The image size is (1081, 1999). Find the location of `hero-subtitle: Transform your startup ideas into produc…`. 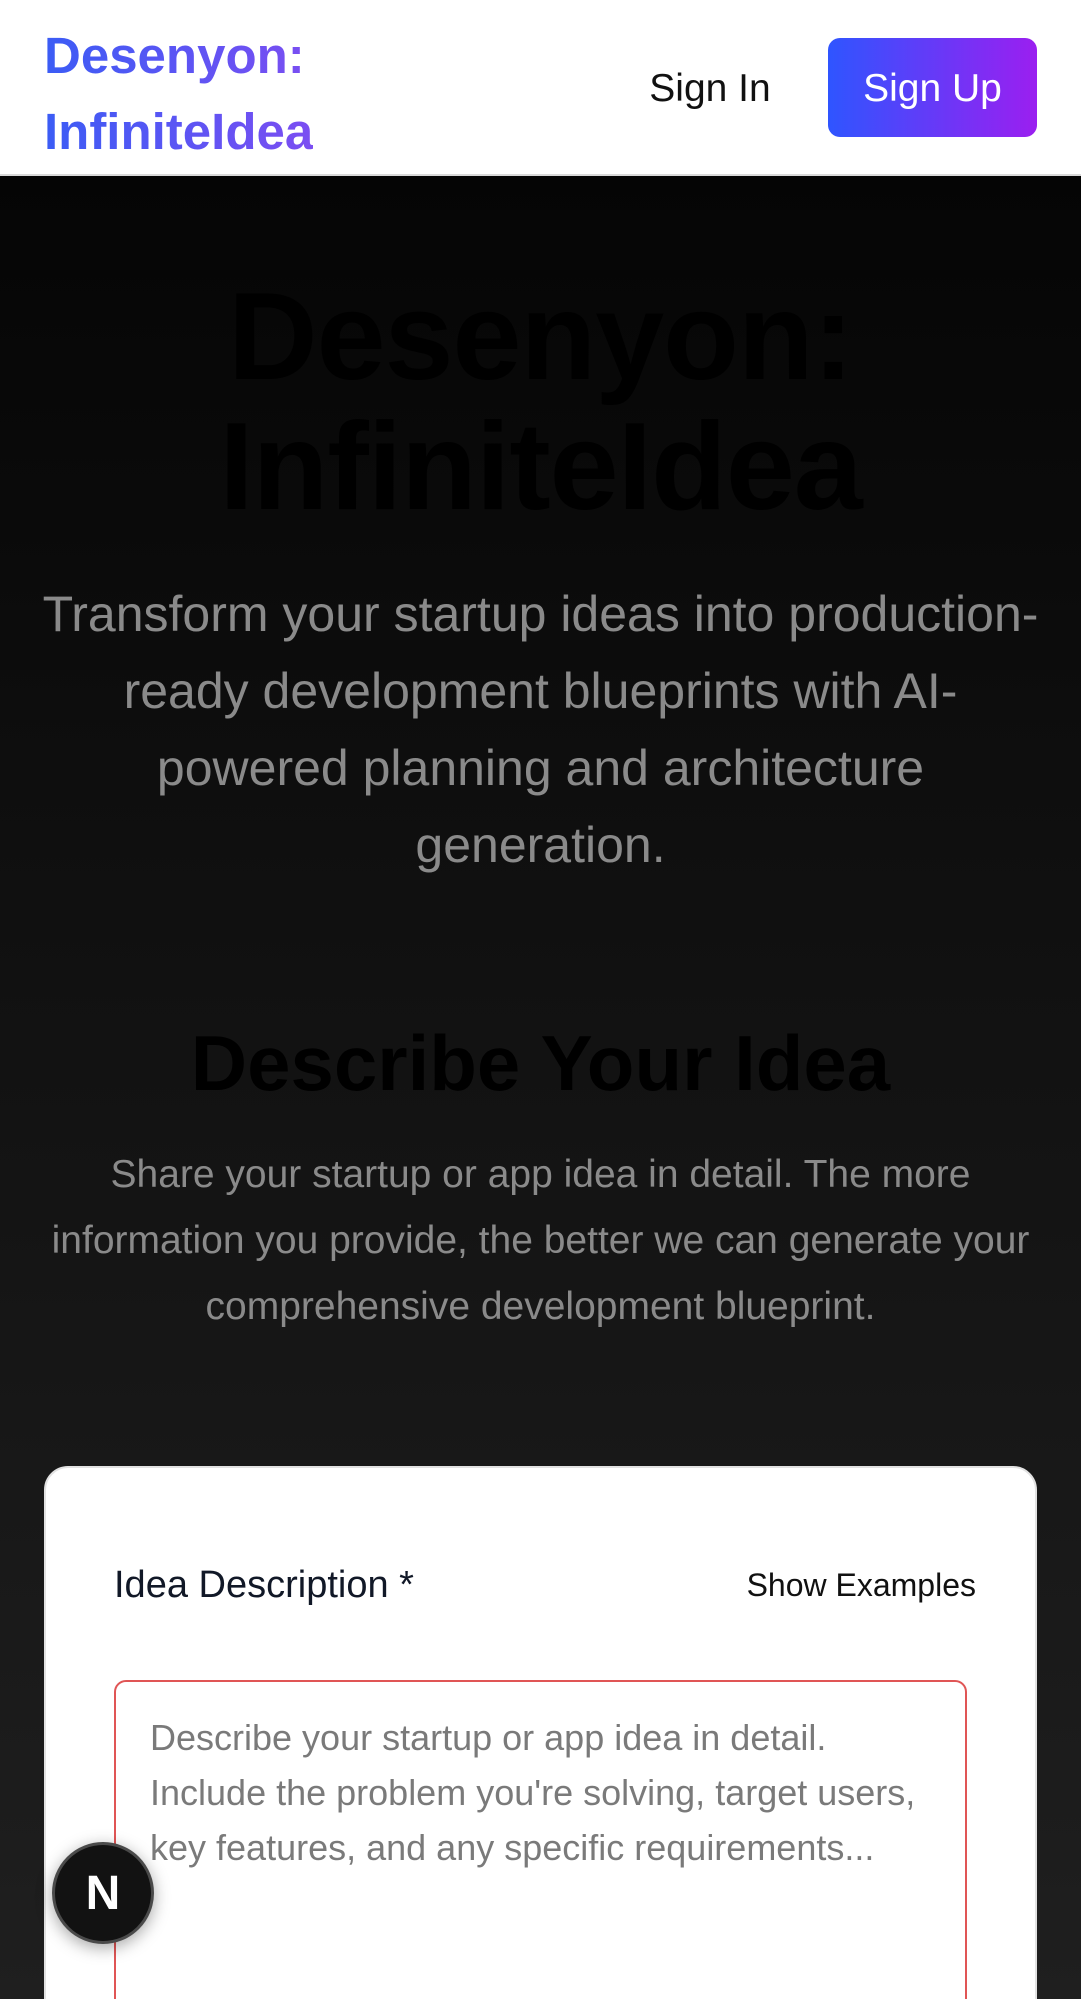

hero-subtitle: Transform your startup ideas into produc… is located at coordinates (540, 729).